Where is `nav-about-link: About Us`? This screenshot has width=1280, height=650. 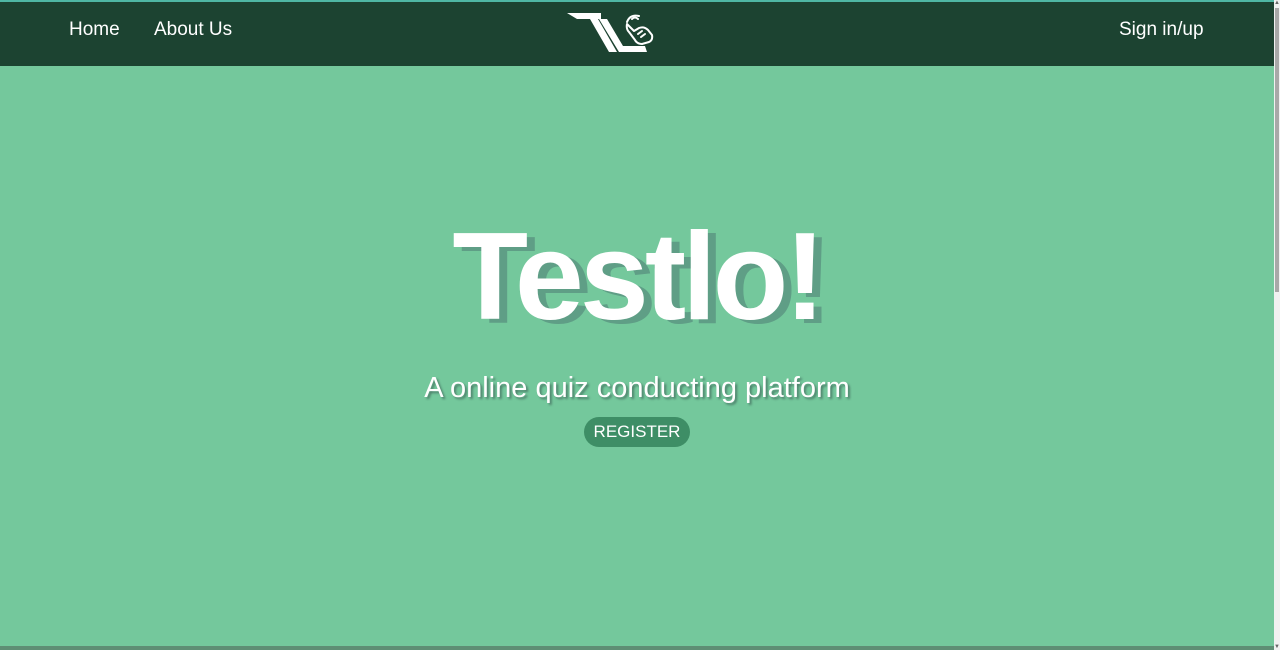 nav-about-link: About Us is located at coordinates (193, 30).